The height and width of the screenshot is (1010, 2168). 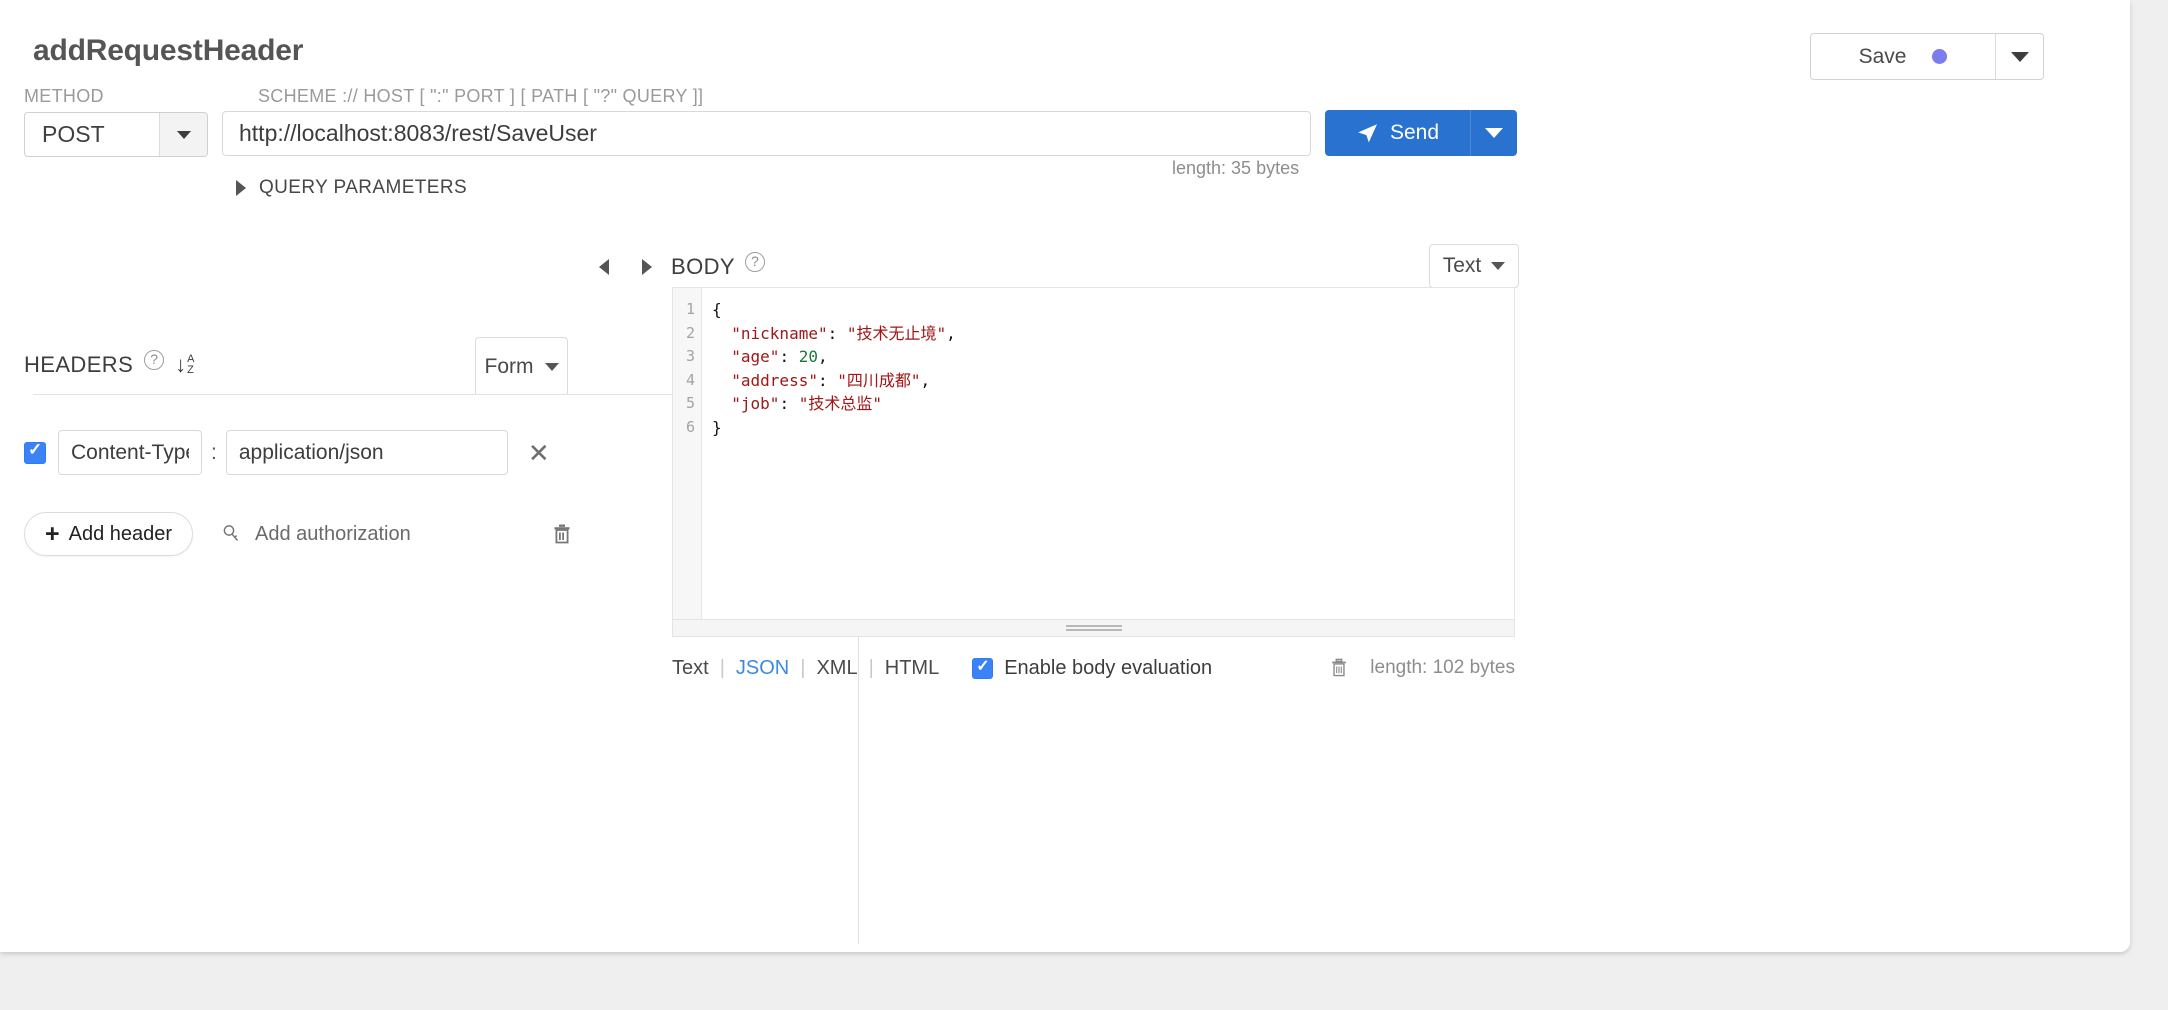 What do you see at coordinates (762, 668) in the screenshot?
I see `body-format-json: JSON` at bounding box center [762, 668].